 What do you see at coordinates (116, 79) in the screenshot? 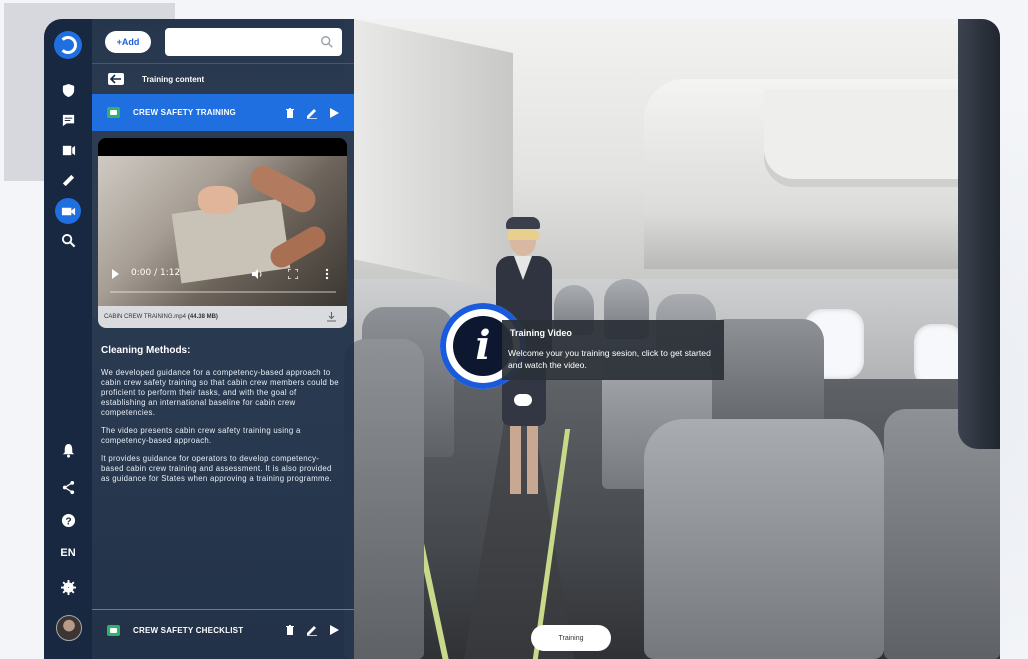
I see `back-arrow-icon` at bounding box center [116, 79].